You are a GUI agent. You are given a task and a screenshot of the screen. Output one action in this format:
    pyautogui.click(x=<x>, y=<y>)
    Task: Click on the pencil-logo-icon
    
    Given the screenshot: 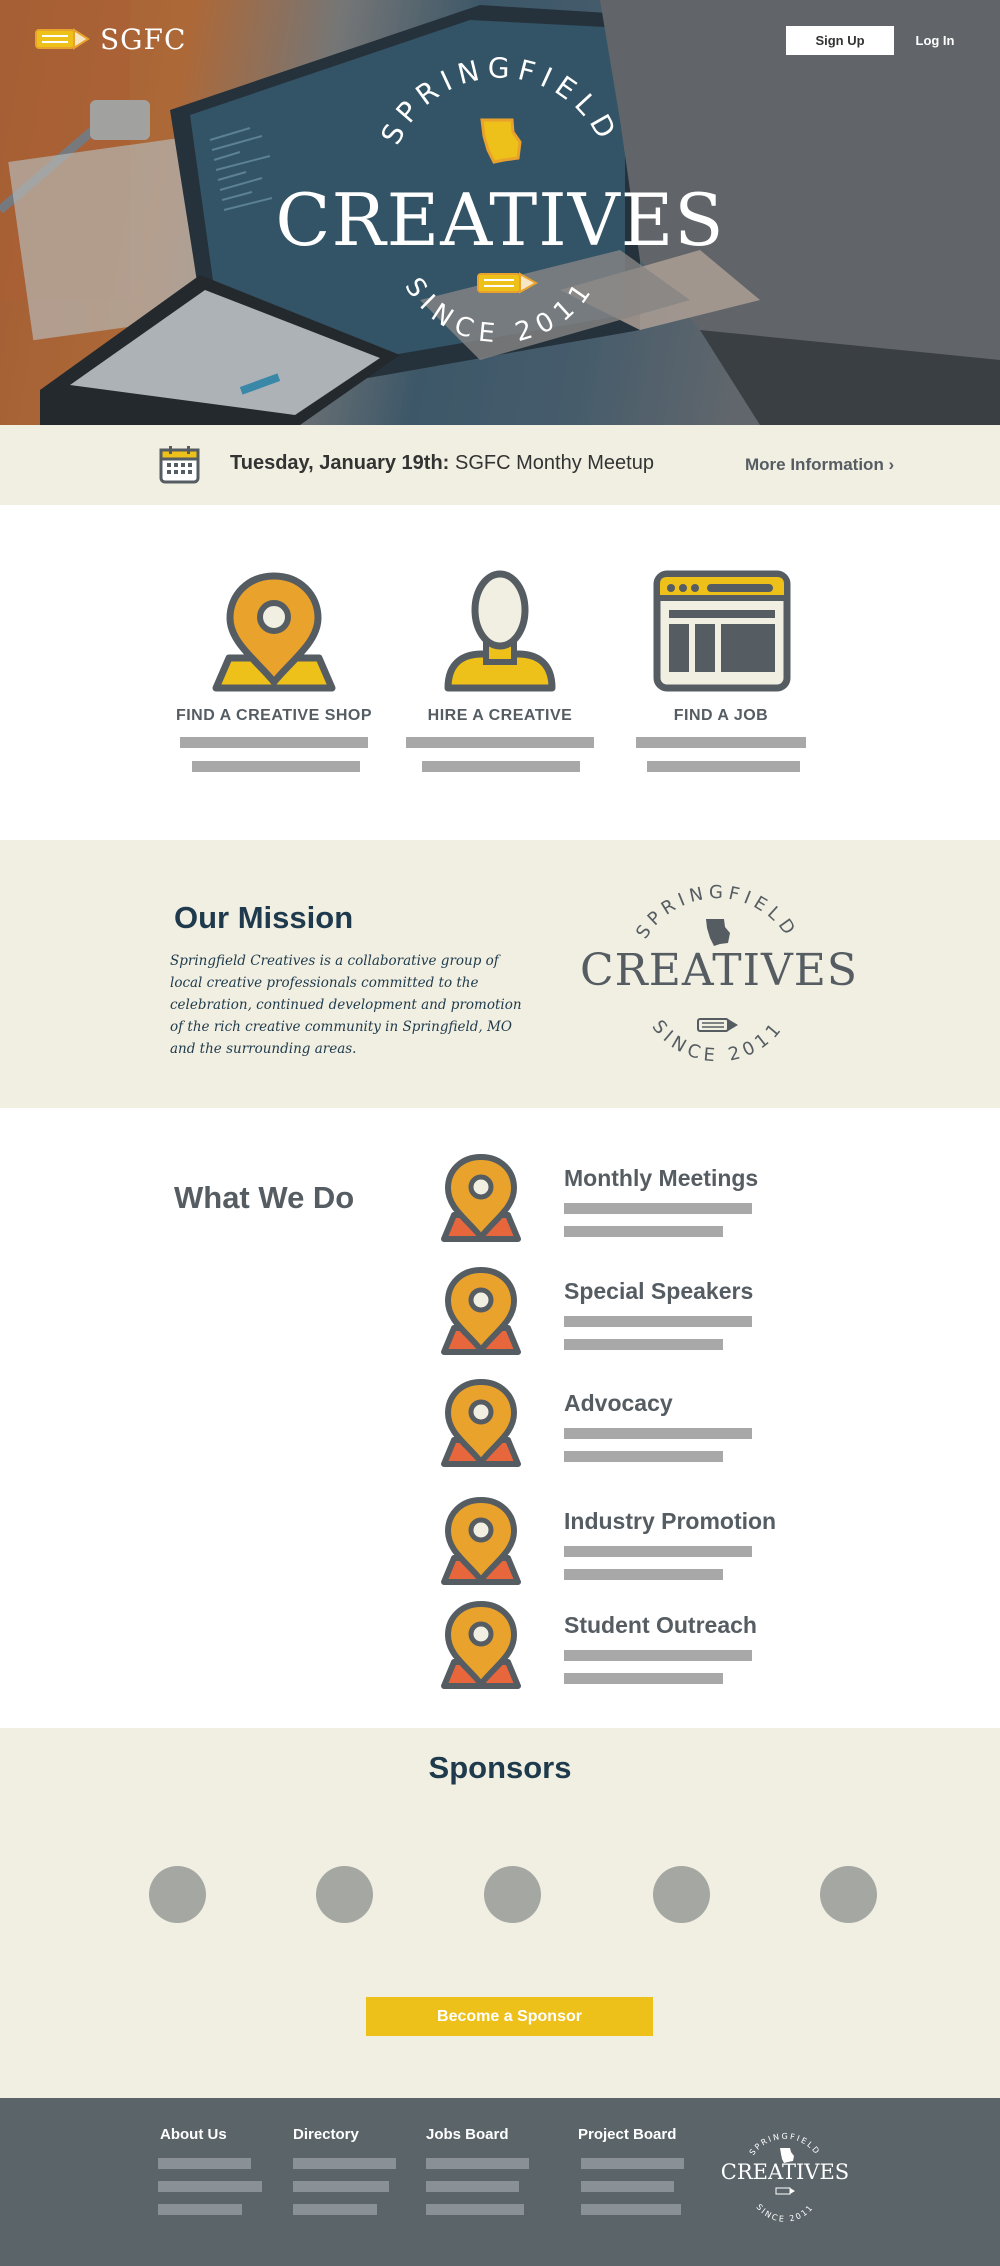 What is the action you would take?
    pyautogui.click(x=62, y=39)
    